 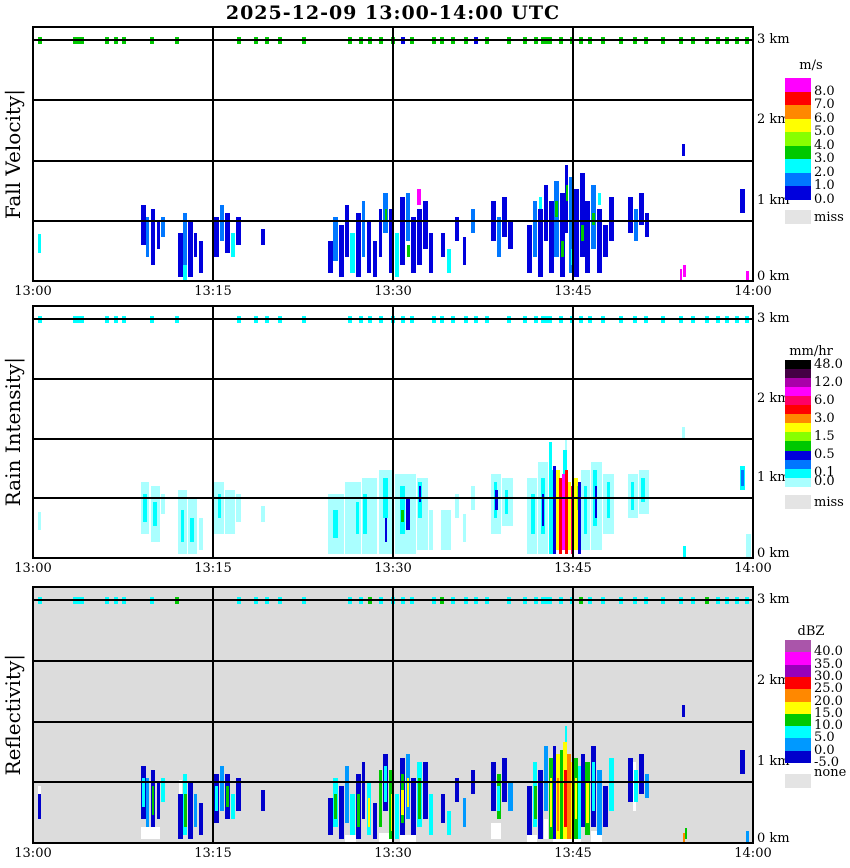 I want to click on legend-missing-label: miss, so click(x=829, y=502).